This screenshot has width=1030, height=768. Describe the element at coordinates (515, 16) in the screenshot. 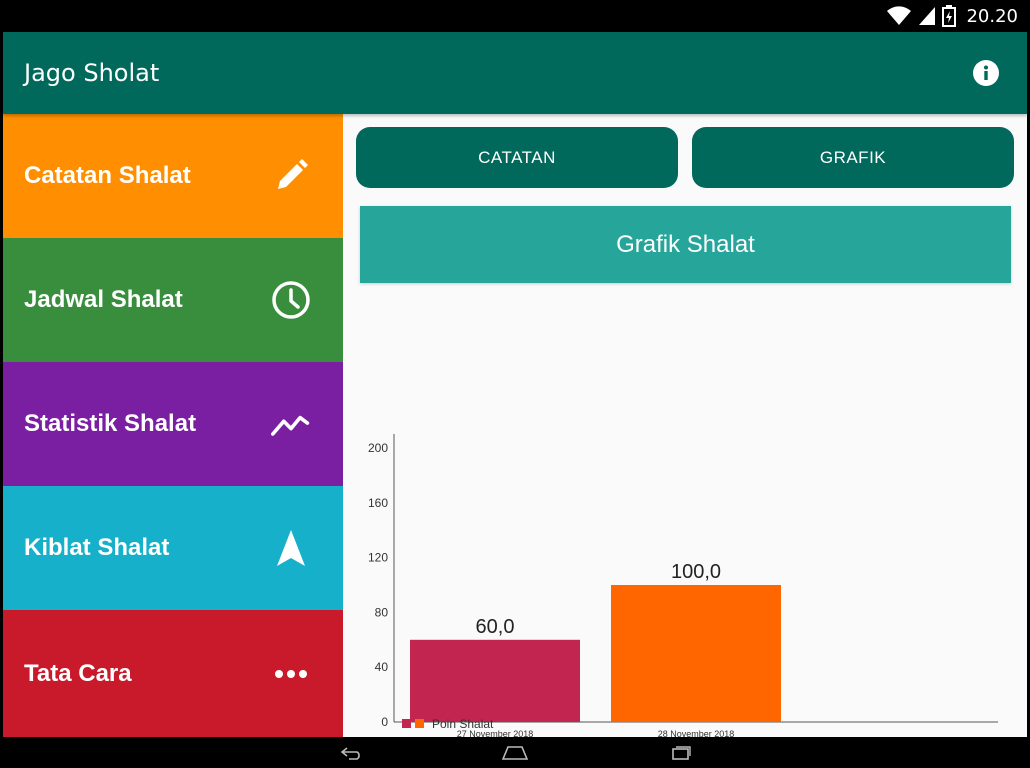

I see `status-bar: 20.20` at that location.